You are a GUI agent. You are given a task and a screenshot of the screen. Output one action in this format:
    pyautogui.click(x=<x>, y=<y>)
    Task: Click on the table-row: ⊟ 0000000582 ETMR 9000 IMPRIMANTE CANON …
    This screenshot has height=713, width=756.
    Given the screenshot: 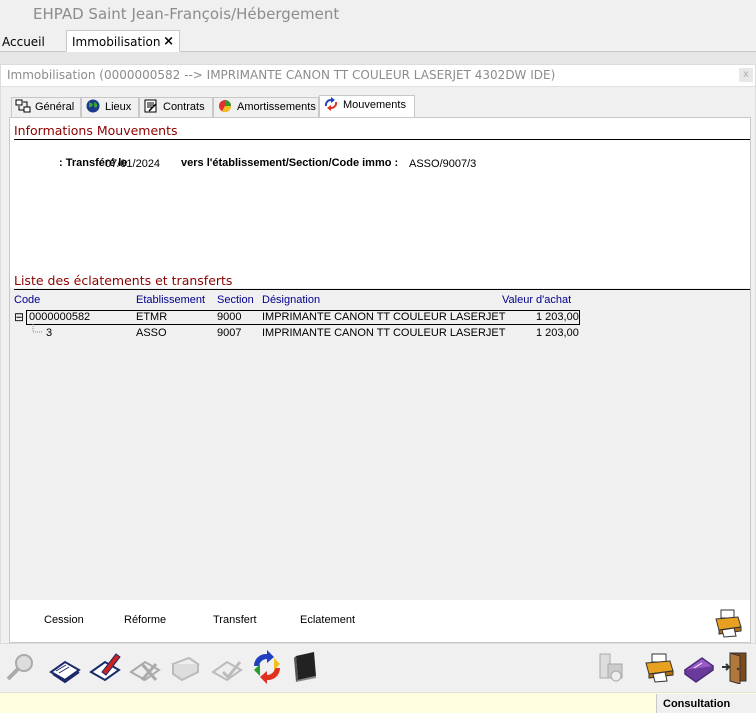 What is the action you would take?
    pyautogui.click(x=380, y=317)
    